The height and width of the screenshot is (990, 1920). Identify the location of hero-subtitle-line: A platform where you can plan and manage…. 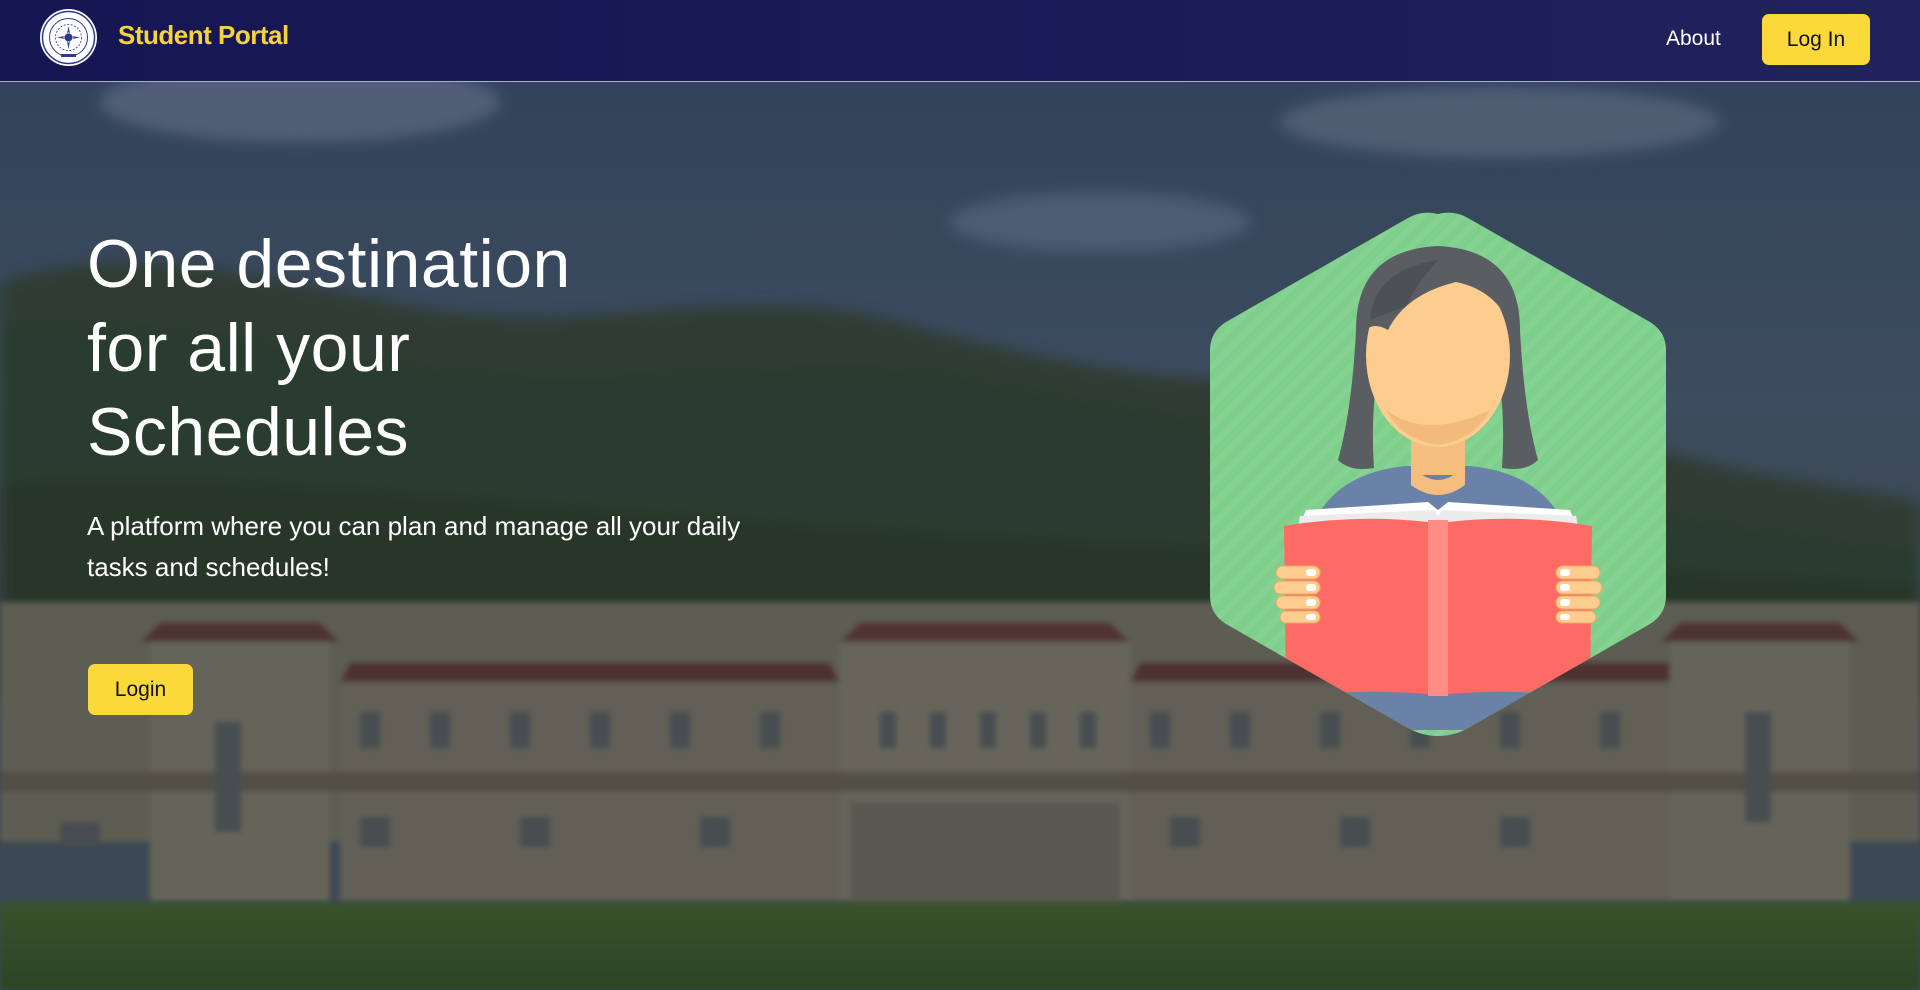
(414, 526).